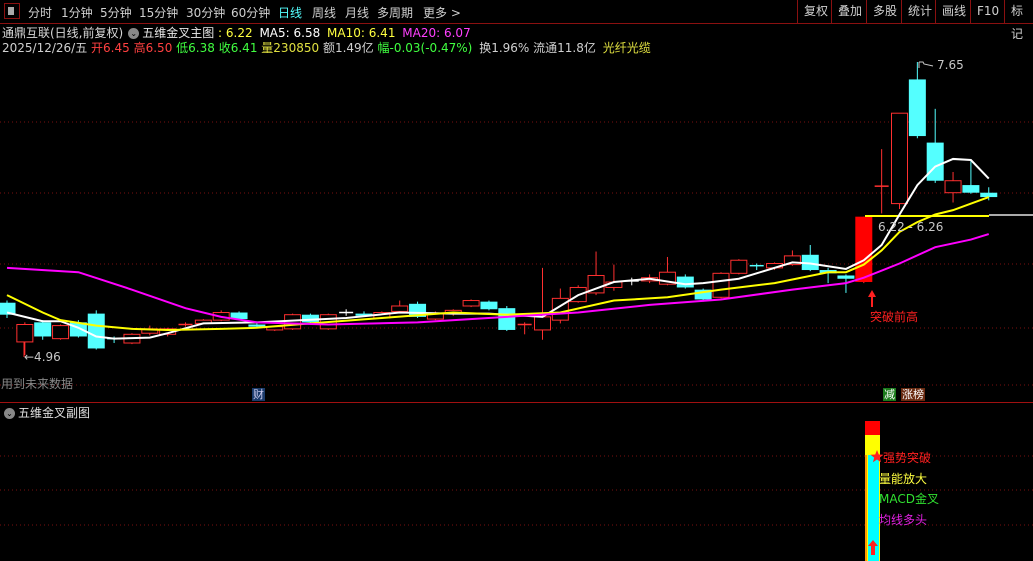 This screenshot has height=561, width=1033. Describe the element at coordinates (42, 357) in the screenshot. I see `low-price-label: ←4.96` at that location.